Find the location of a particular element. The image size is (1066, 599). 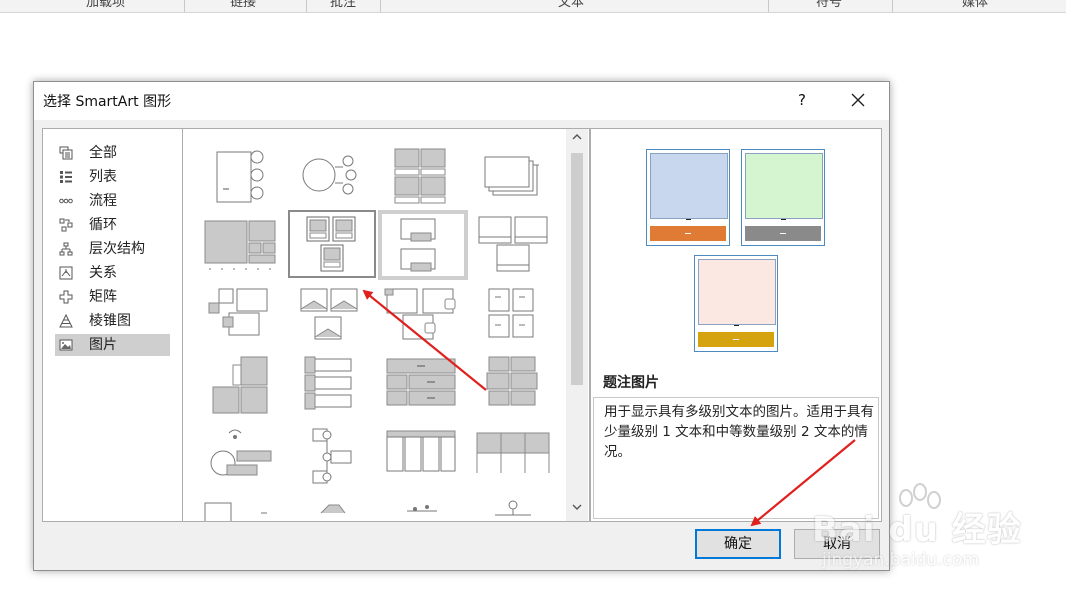

category-label: 全部 is located at coordinates (103, 153).